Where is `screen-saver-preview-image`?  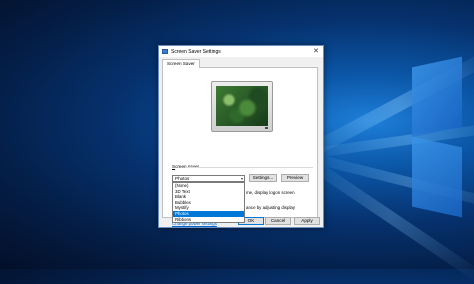
screen-saver-preview-image is located at coordinates (242, 106).